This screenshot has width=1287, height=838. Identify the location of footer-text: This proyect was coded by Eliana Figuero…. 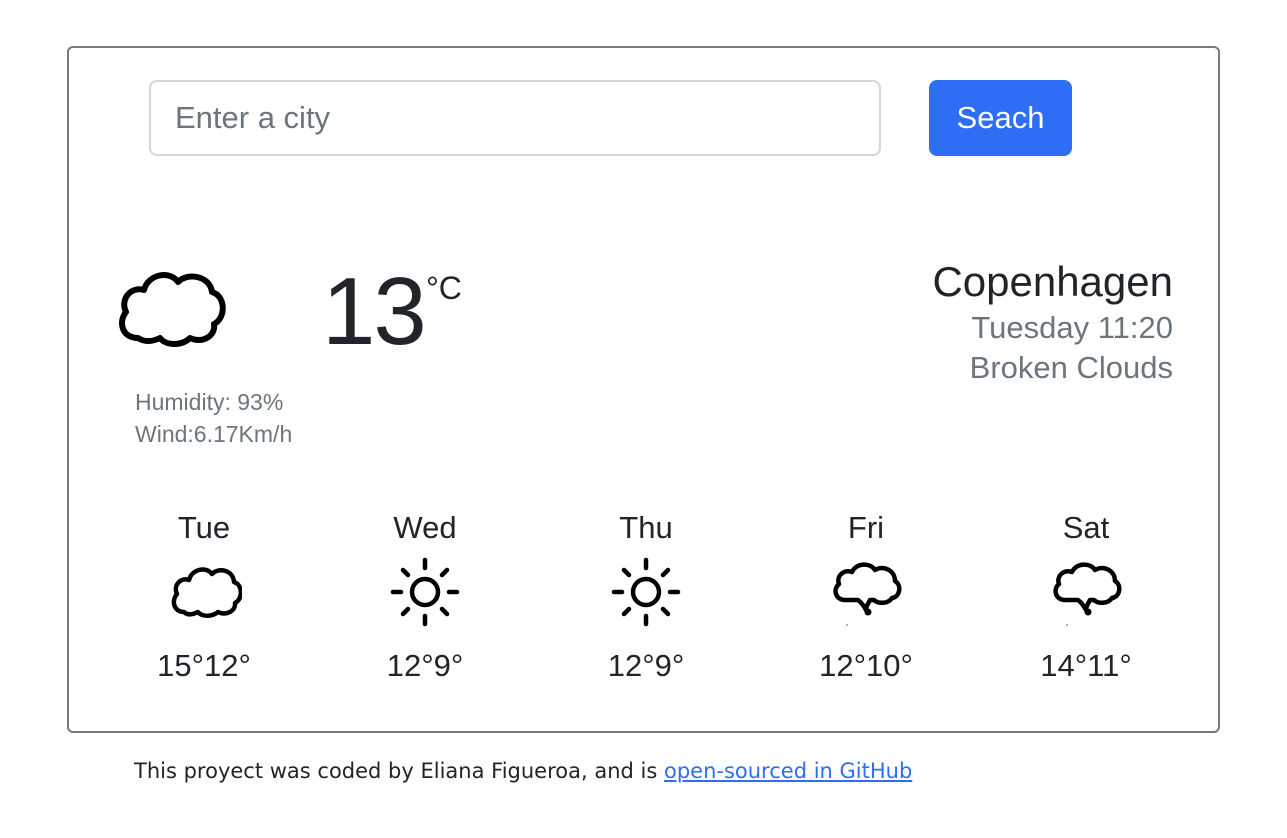
(399, 771).